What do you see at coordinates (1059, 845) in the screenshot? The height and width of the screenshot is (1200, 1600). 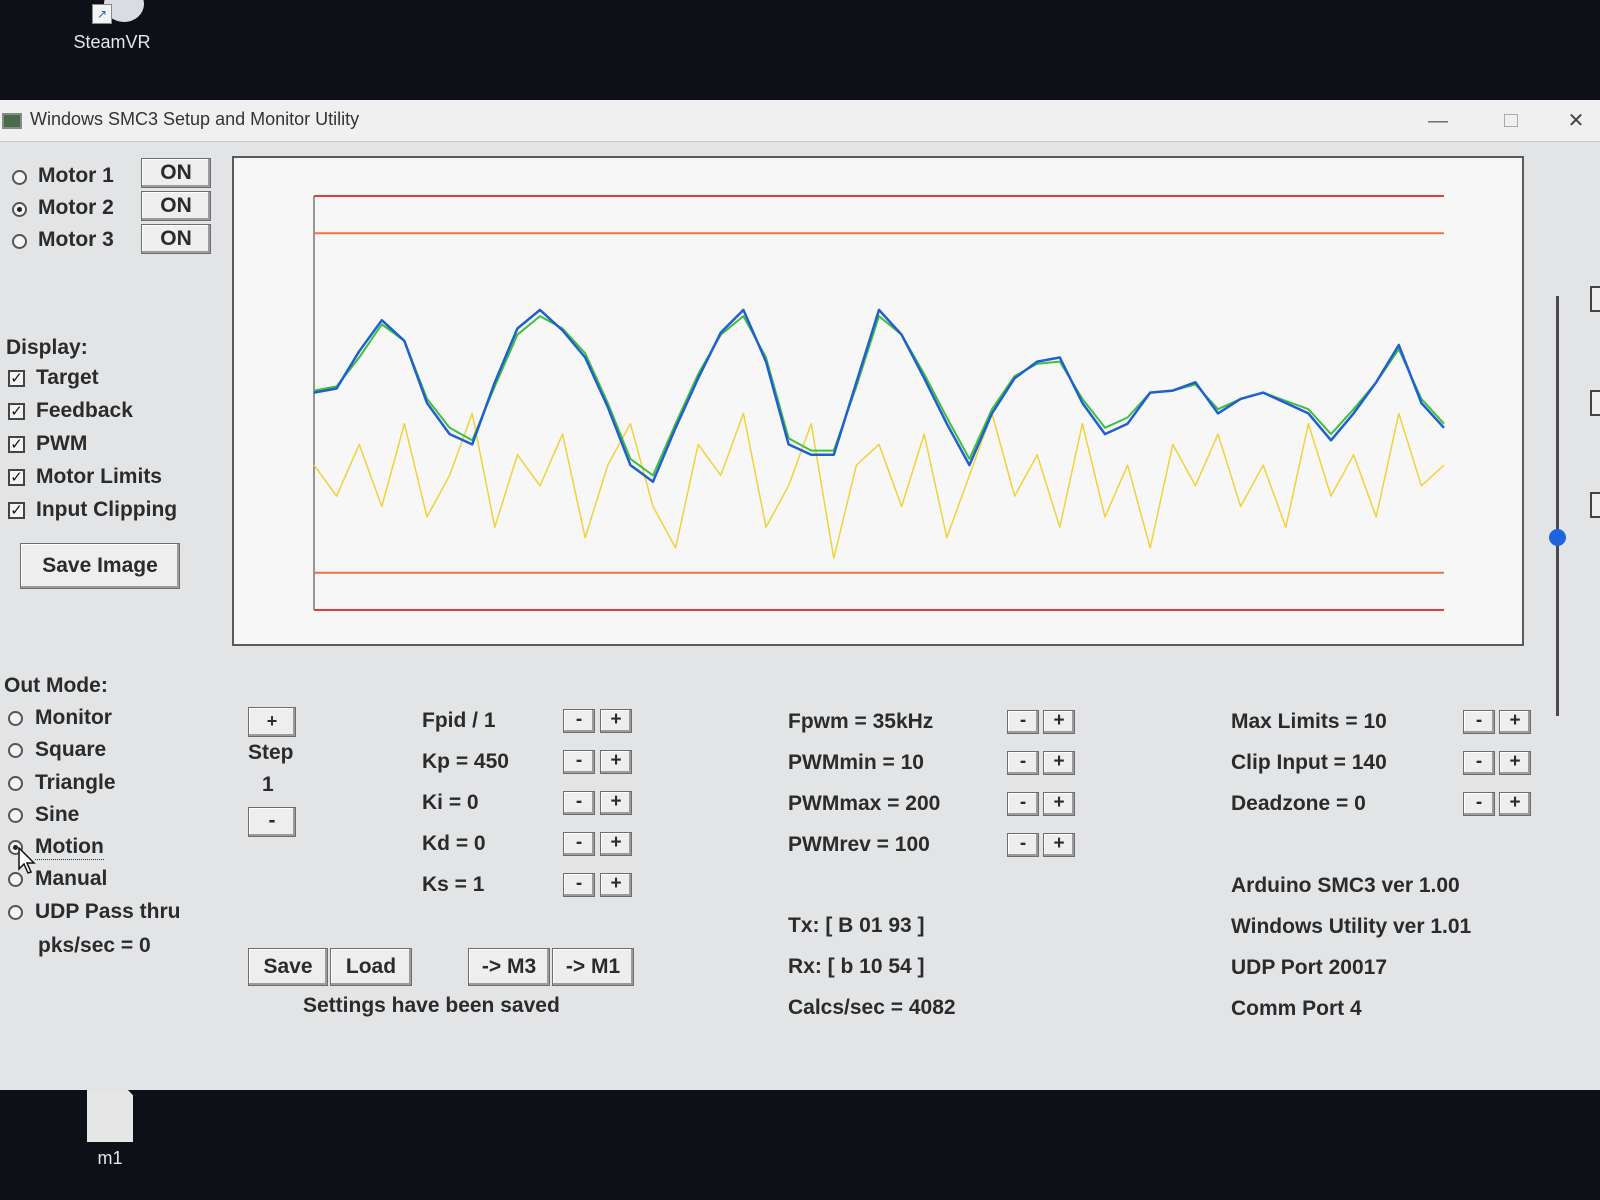 I see `pwmrev-plus-button: +` at bounding box center [1059, 845].